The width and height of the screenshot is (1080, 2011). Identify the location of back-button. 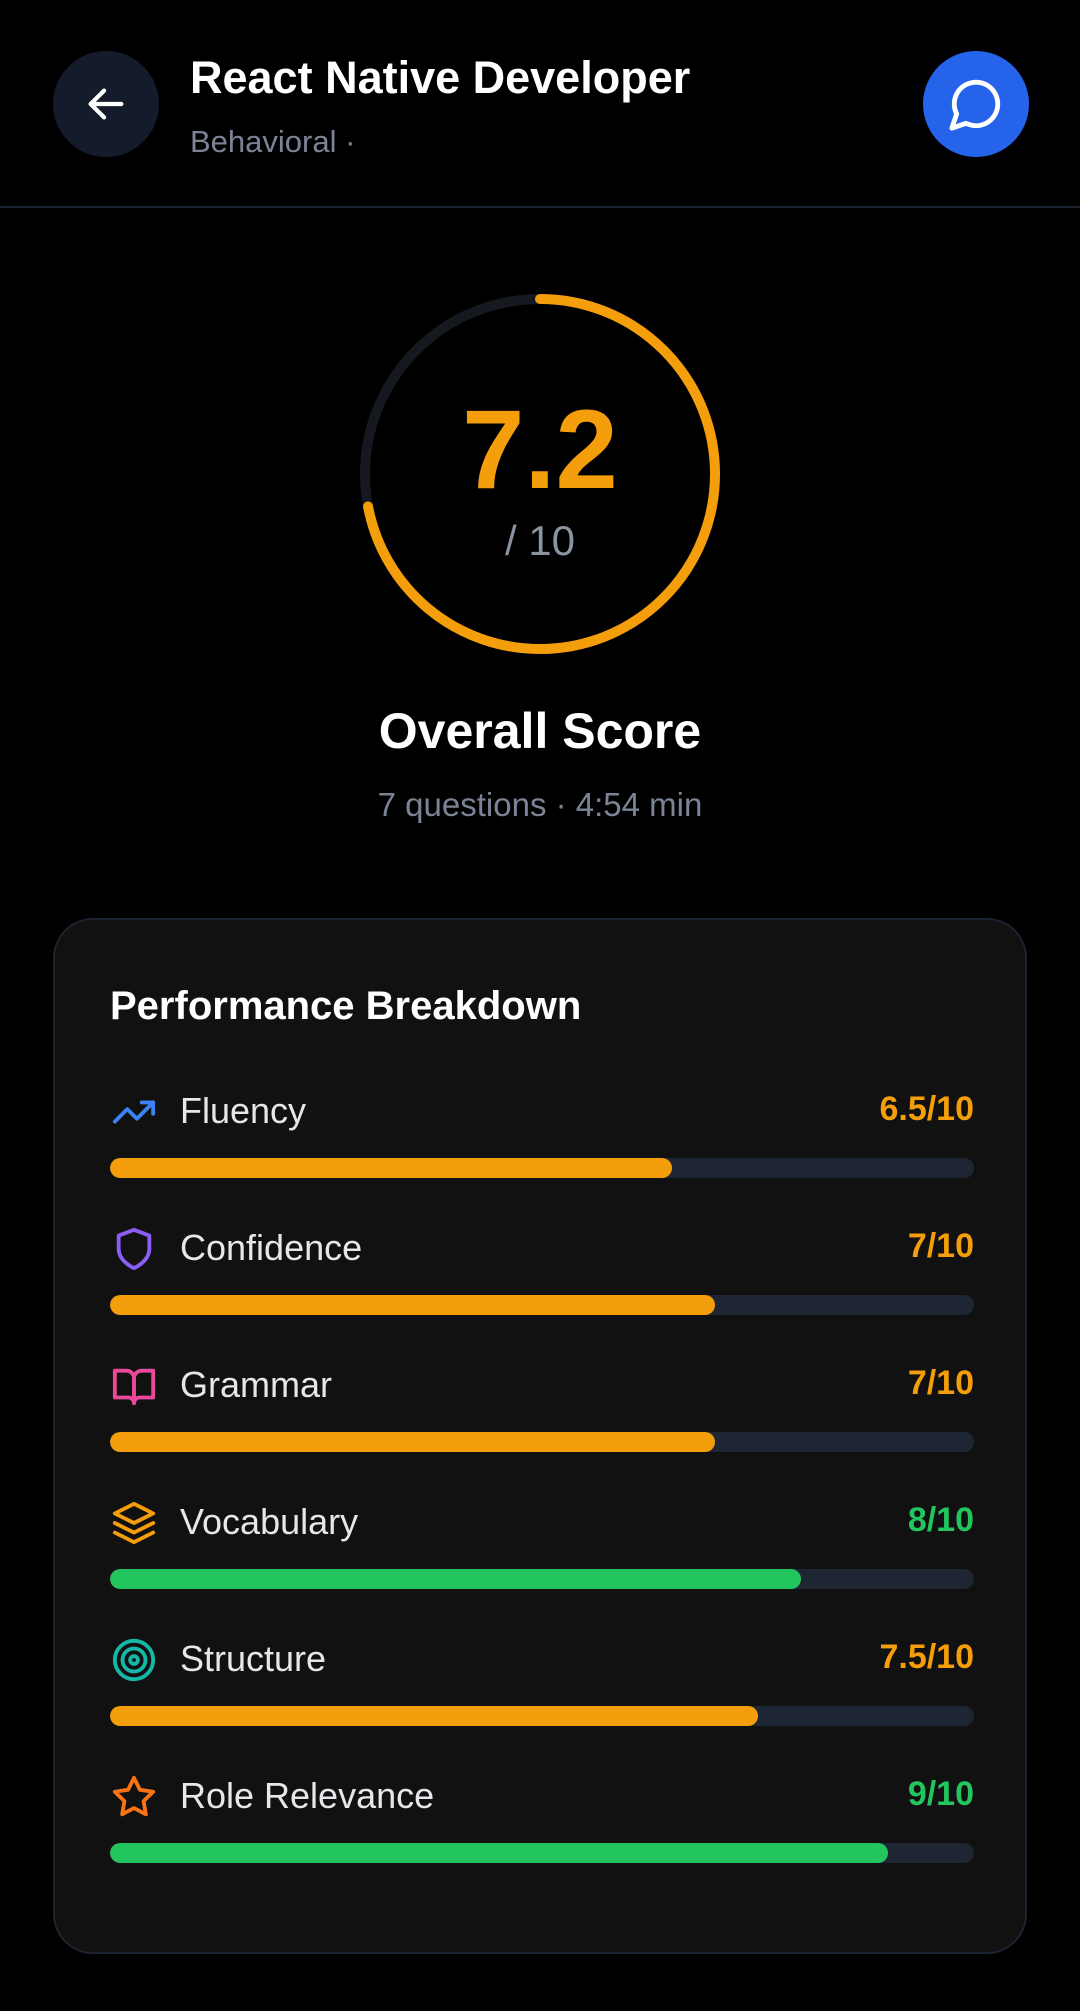
(106, 104).